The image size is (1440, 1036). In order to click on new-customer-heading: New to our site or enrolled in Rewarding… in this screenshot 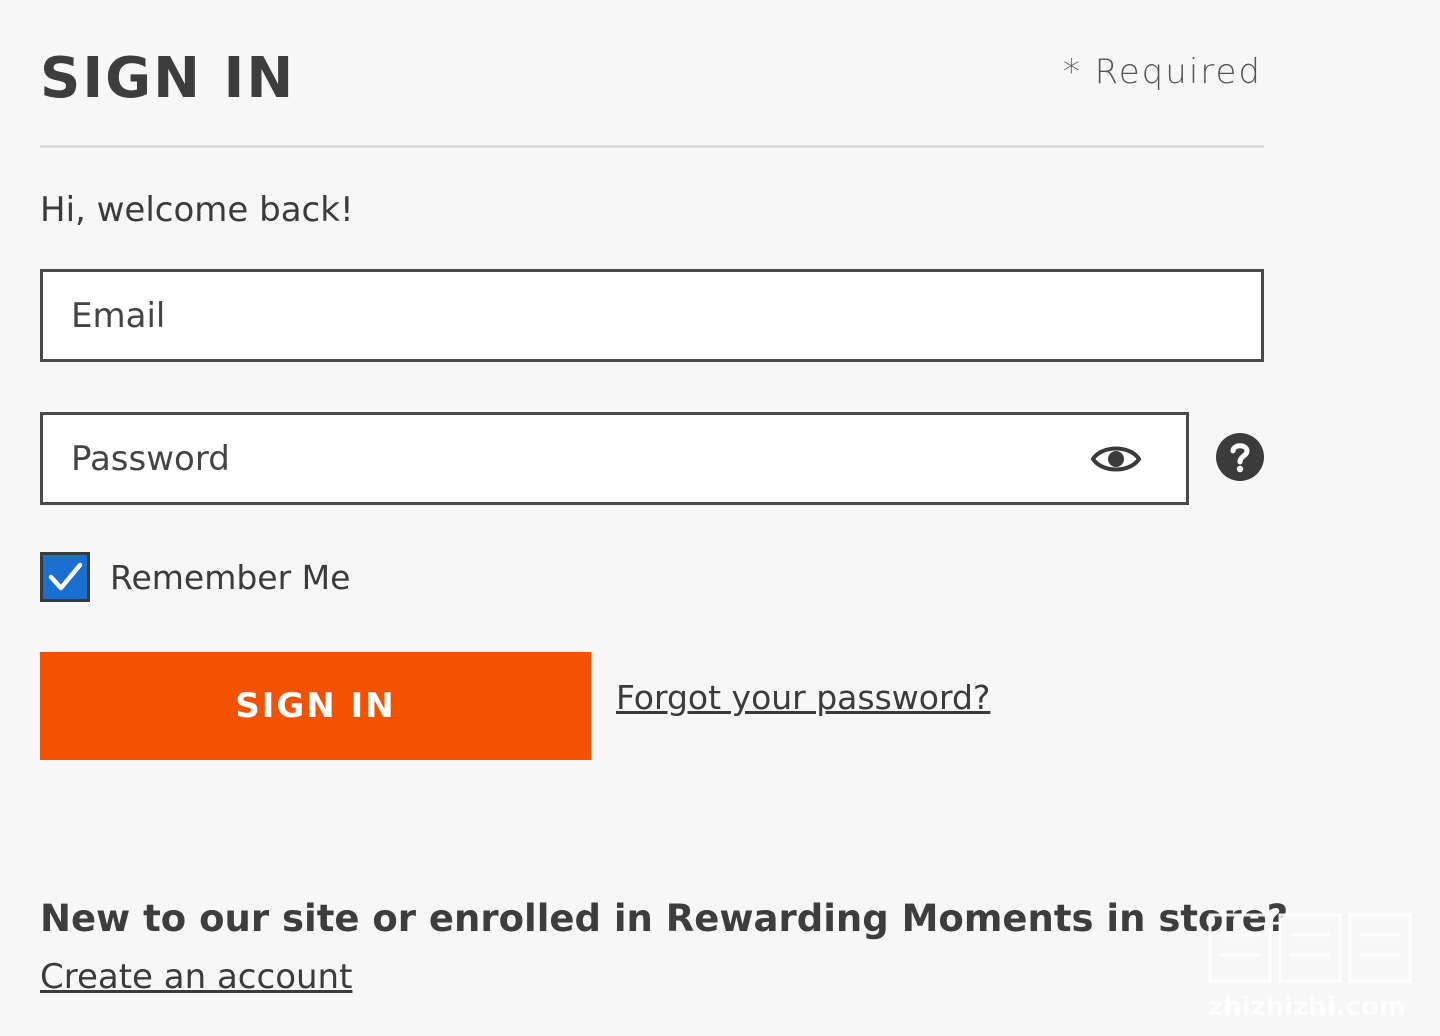, I will do `click(664, 918)`.